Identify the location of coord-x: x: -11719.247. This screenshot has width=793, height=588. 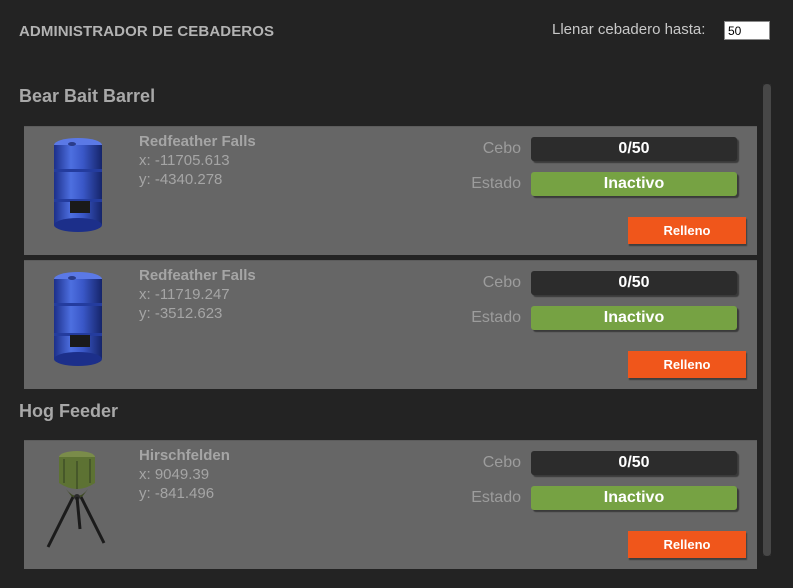
(184, 294).